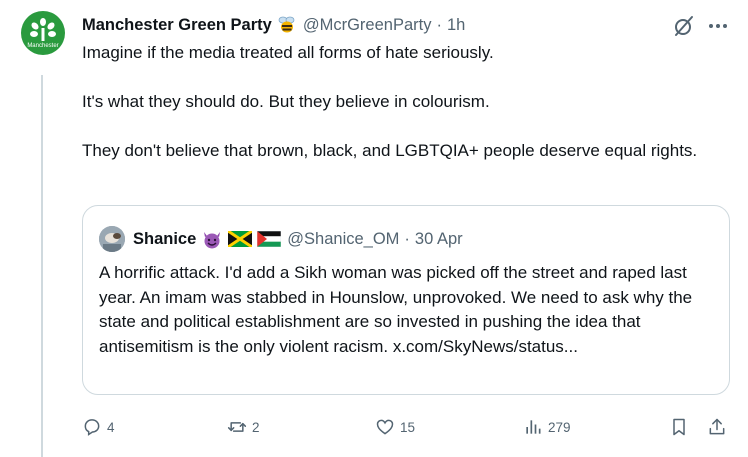 This screenshot has width=748, height=457. What do you see at coordinates (240, 239) in the screenshot?
I see `jamaica-flag-icon` at bounding box center [240, 239].